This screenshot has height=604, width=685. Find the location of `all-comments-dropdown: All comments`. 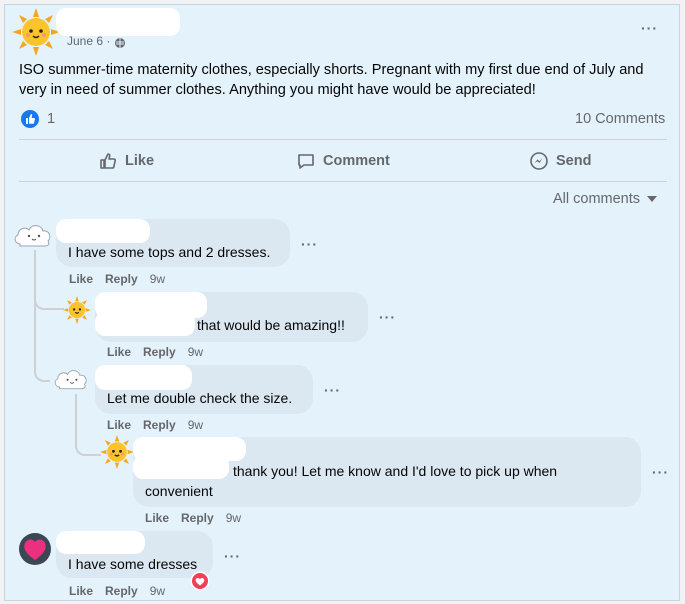

all-comments-dropdown: All comments is located at coordinates (605, 199).